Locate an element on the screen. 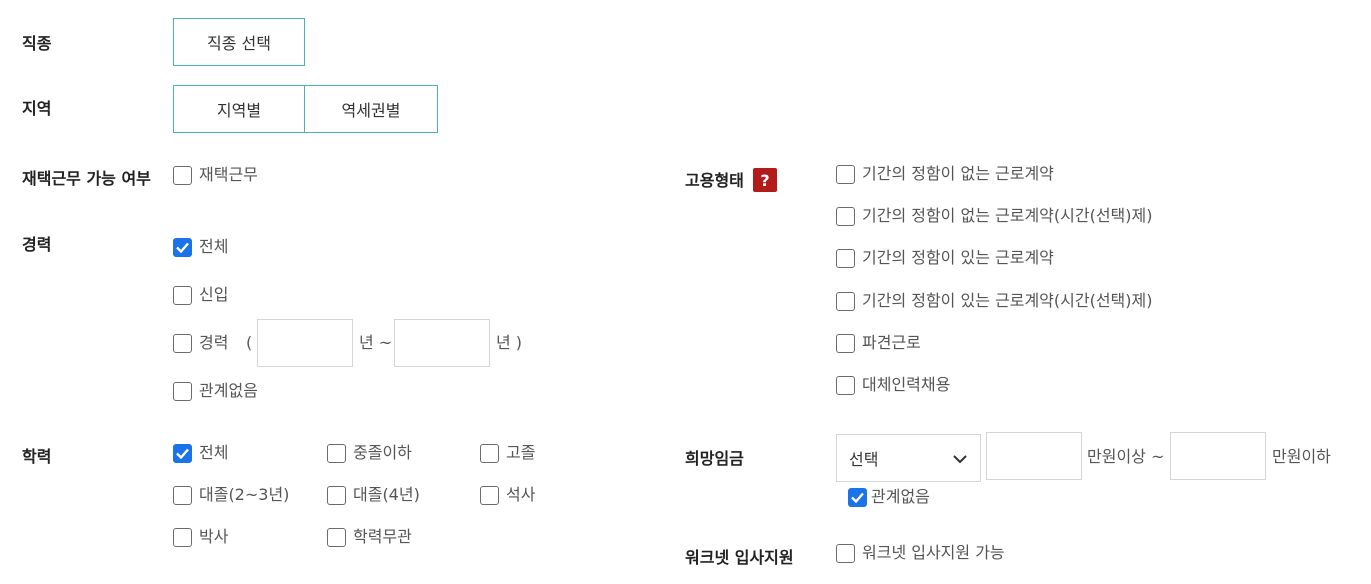 The width and height of the screenshot is (1371, 584). help-icon: ? is located at coordinates (765, 180).